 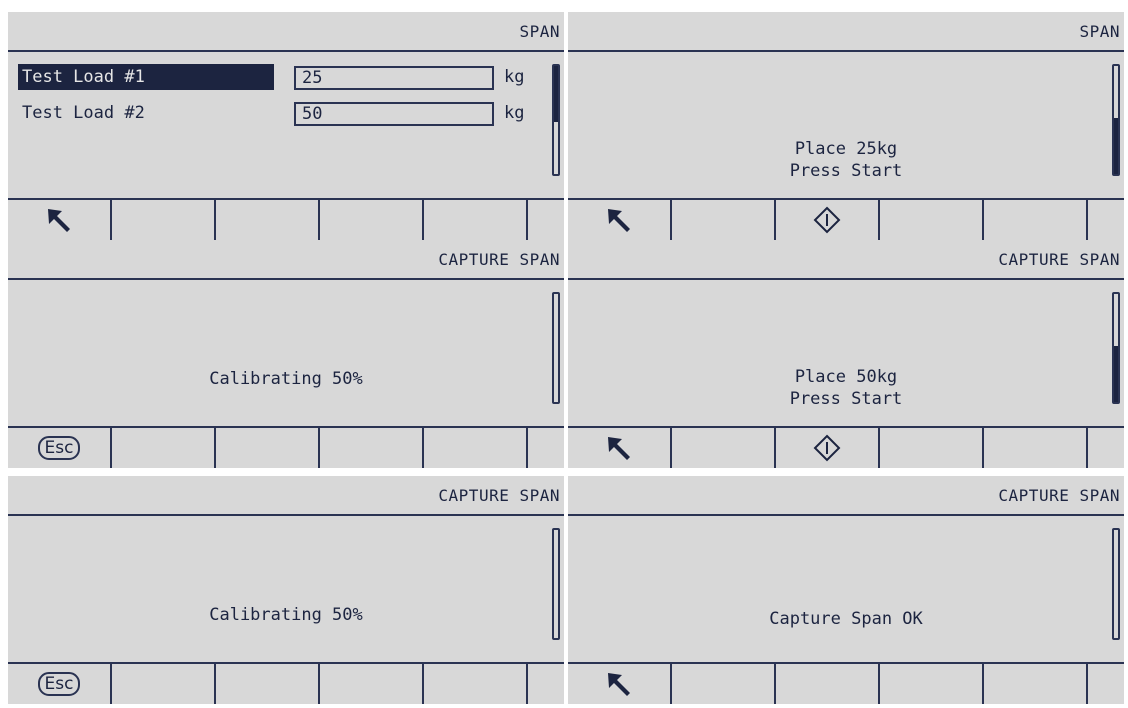 I want to click on test-load-2-label: Test Load #2, so click(x=83, y=113).